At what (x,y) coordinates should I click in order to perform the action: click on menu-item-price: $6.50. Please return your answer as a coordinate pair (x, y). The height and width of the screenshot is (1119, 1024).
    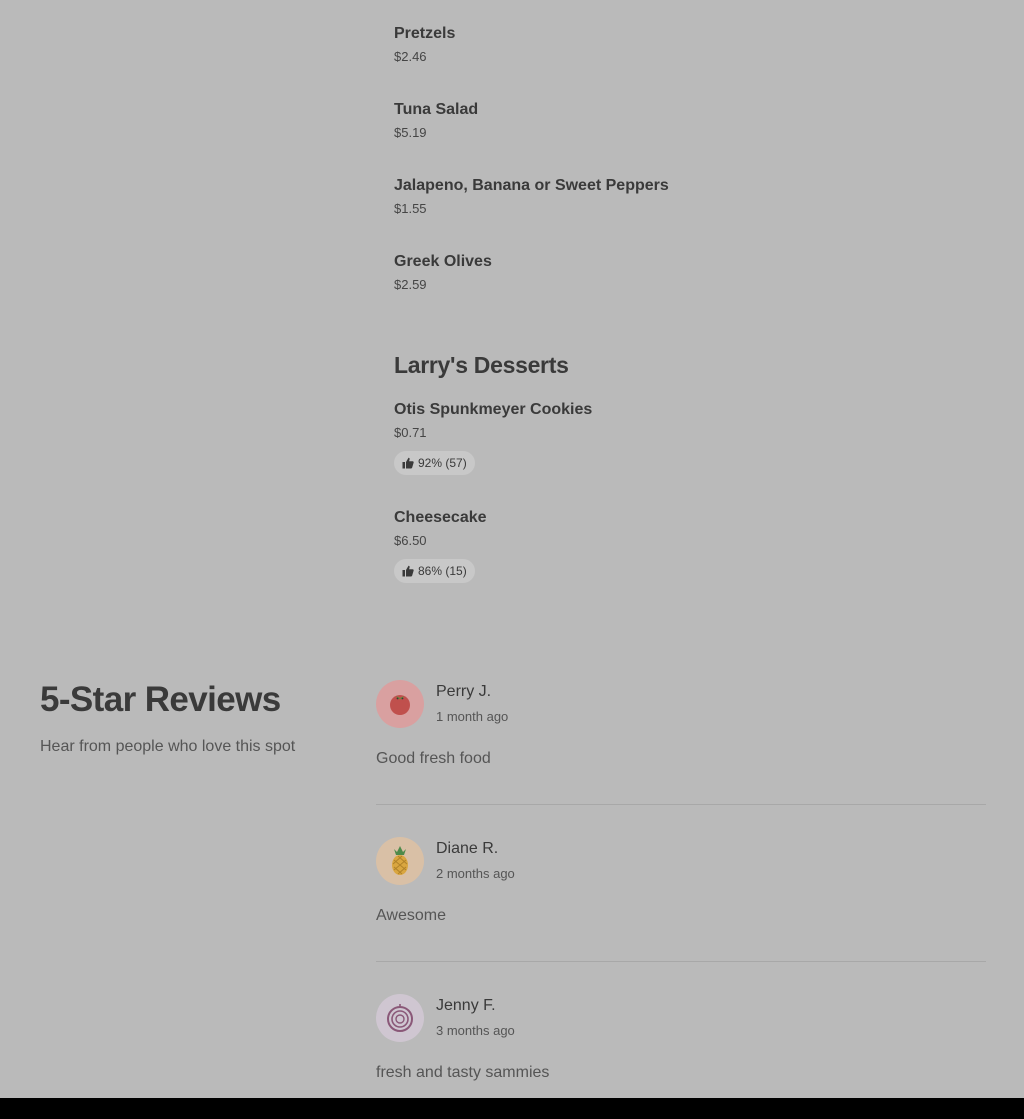
    Looking at the image, I should click on (410, 540).